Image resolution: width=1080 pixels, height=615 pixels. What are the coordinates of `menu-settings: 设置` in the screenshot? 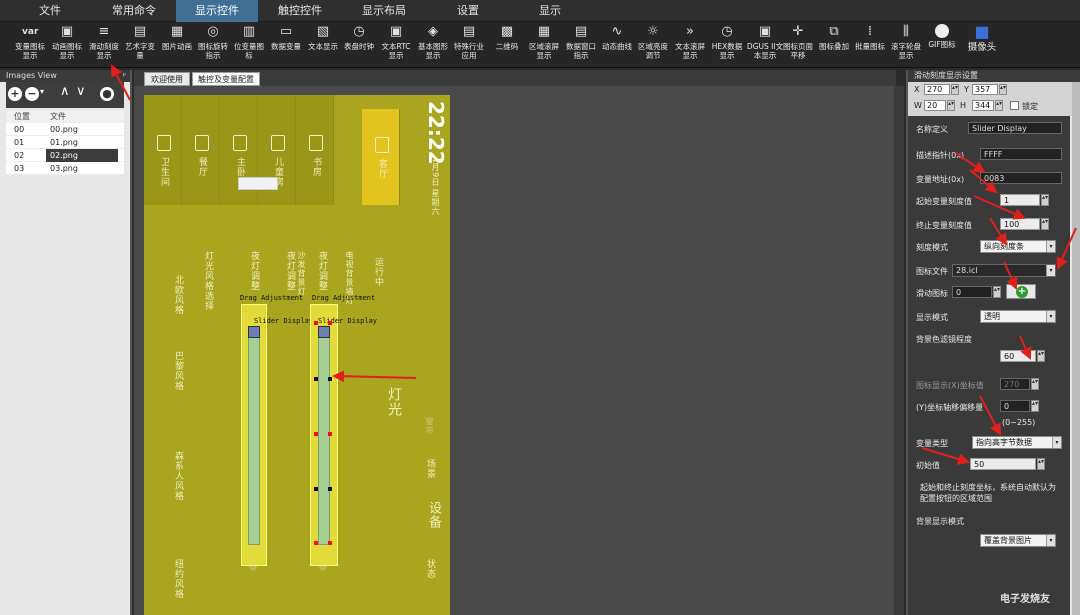 It's located at (468, 11).